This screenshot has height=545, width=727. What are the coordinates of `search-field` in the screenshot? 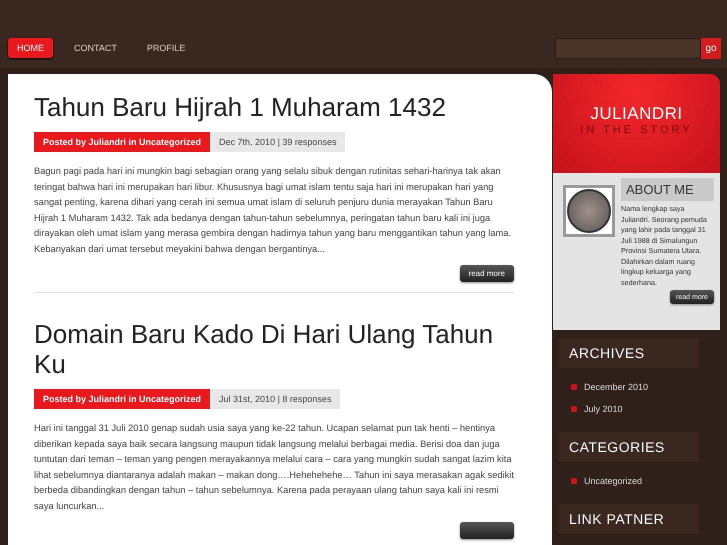 It's located at (628, 48).